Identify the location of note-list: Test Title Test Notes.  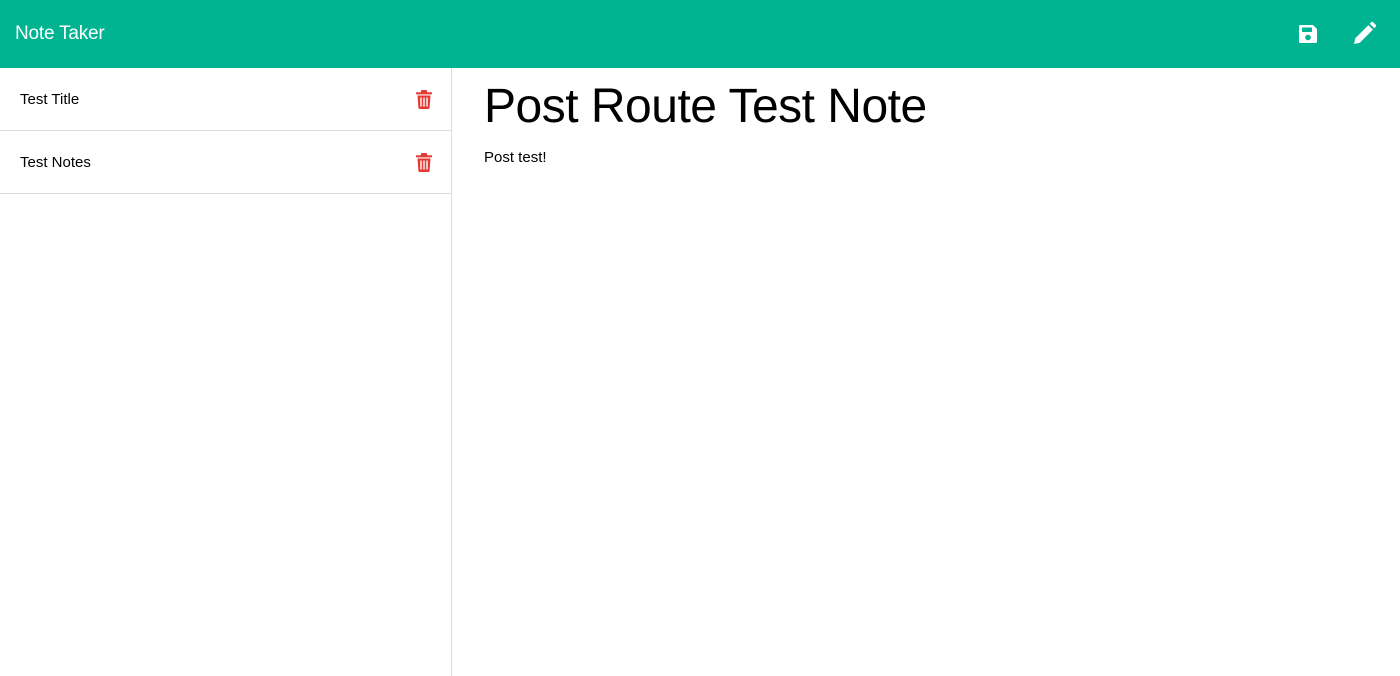
(225, 131).